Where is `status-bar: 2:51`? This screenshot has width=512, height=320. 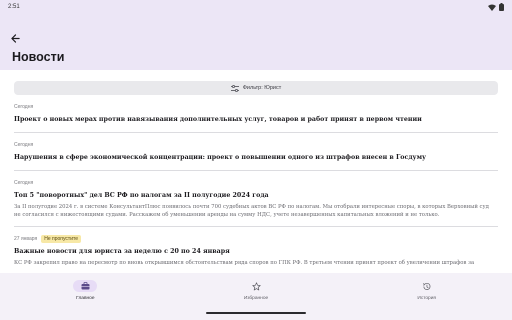
status-bar: 2:51 is located at coordinates (256, 7).